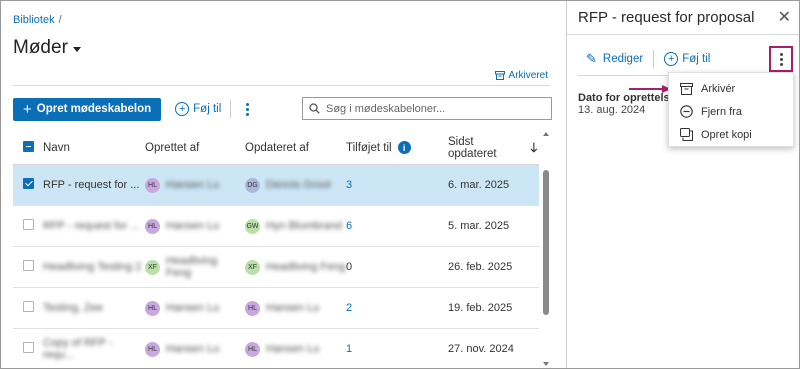 This screenshot has height=369, width=800. I want to click on column-header-name: Navn, so click(94, 148).